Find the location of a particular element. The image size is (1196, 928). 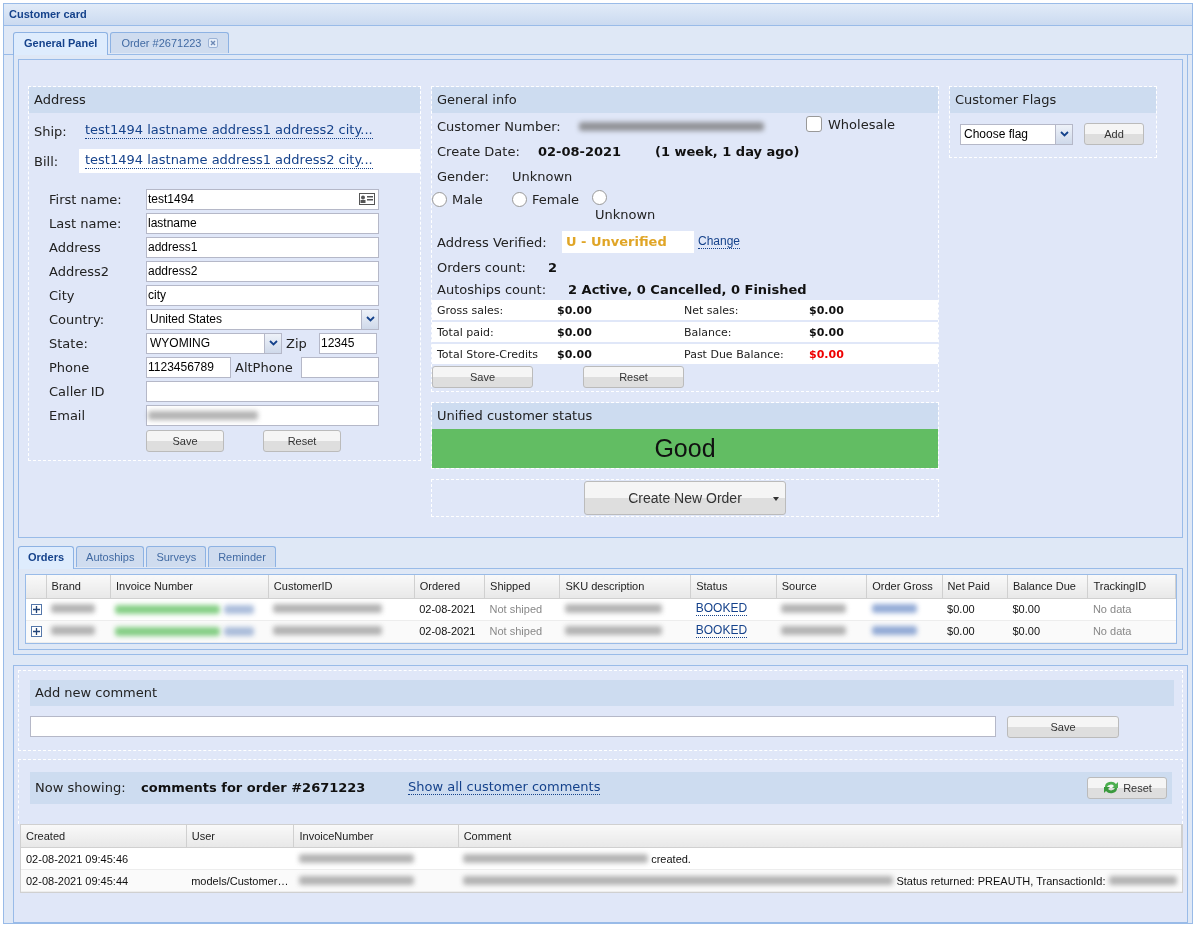

column-header: Net Paid is located at coordinates (975, 586).